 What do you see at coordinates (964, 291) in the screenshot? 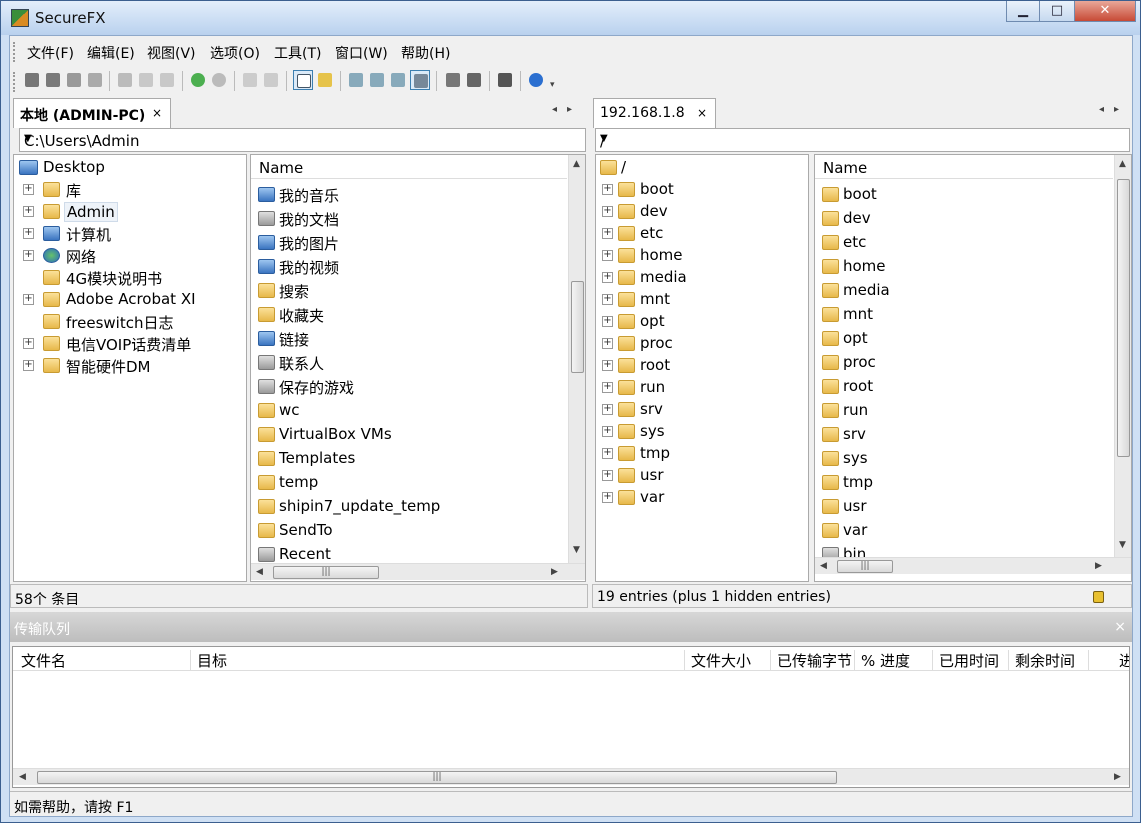
I see `list-item: media` at bounding box center [964, 291].